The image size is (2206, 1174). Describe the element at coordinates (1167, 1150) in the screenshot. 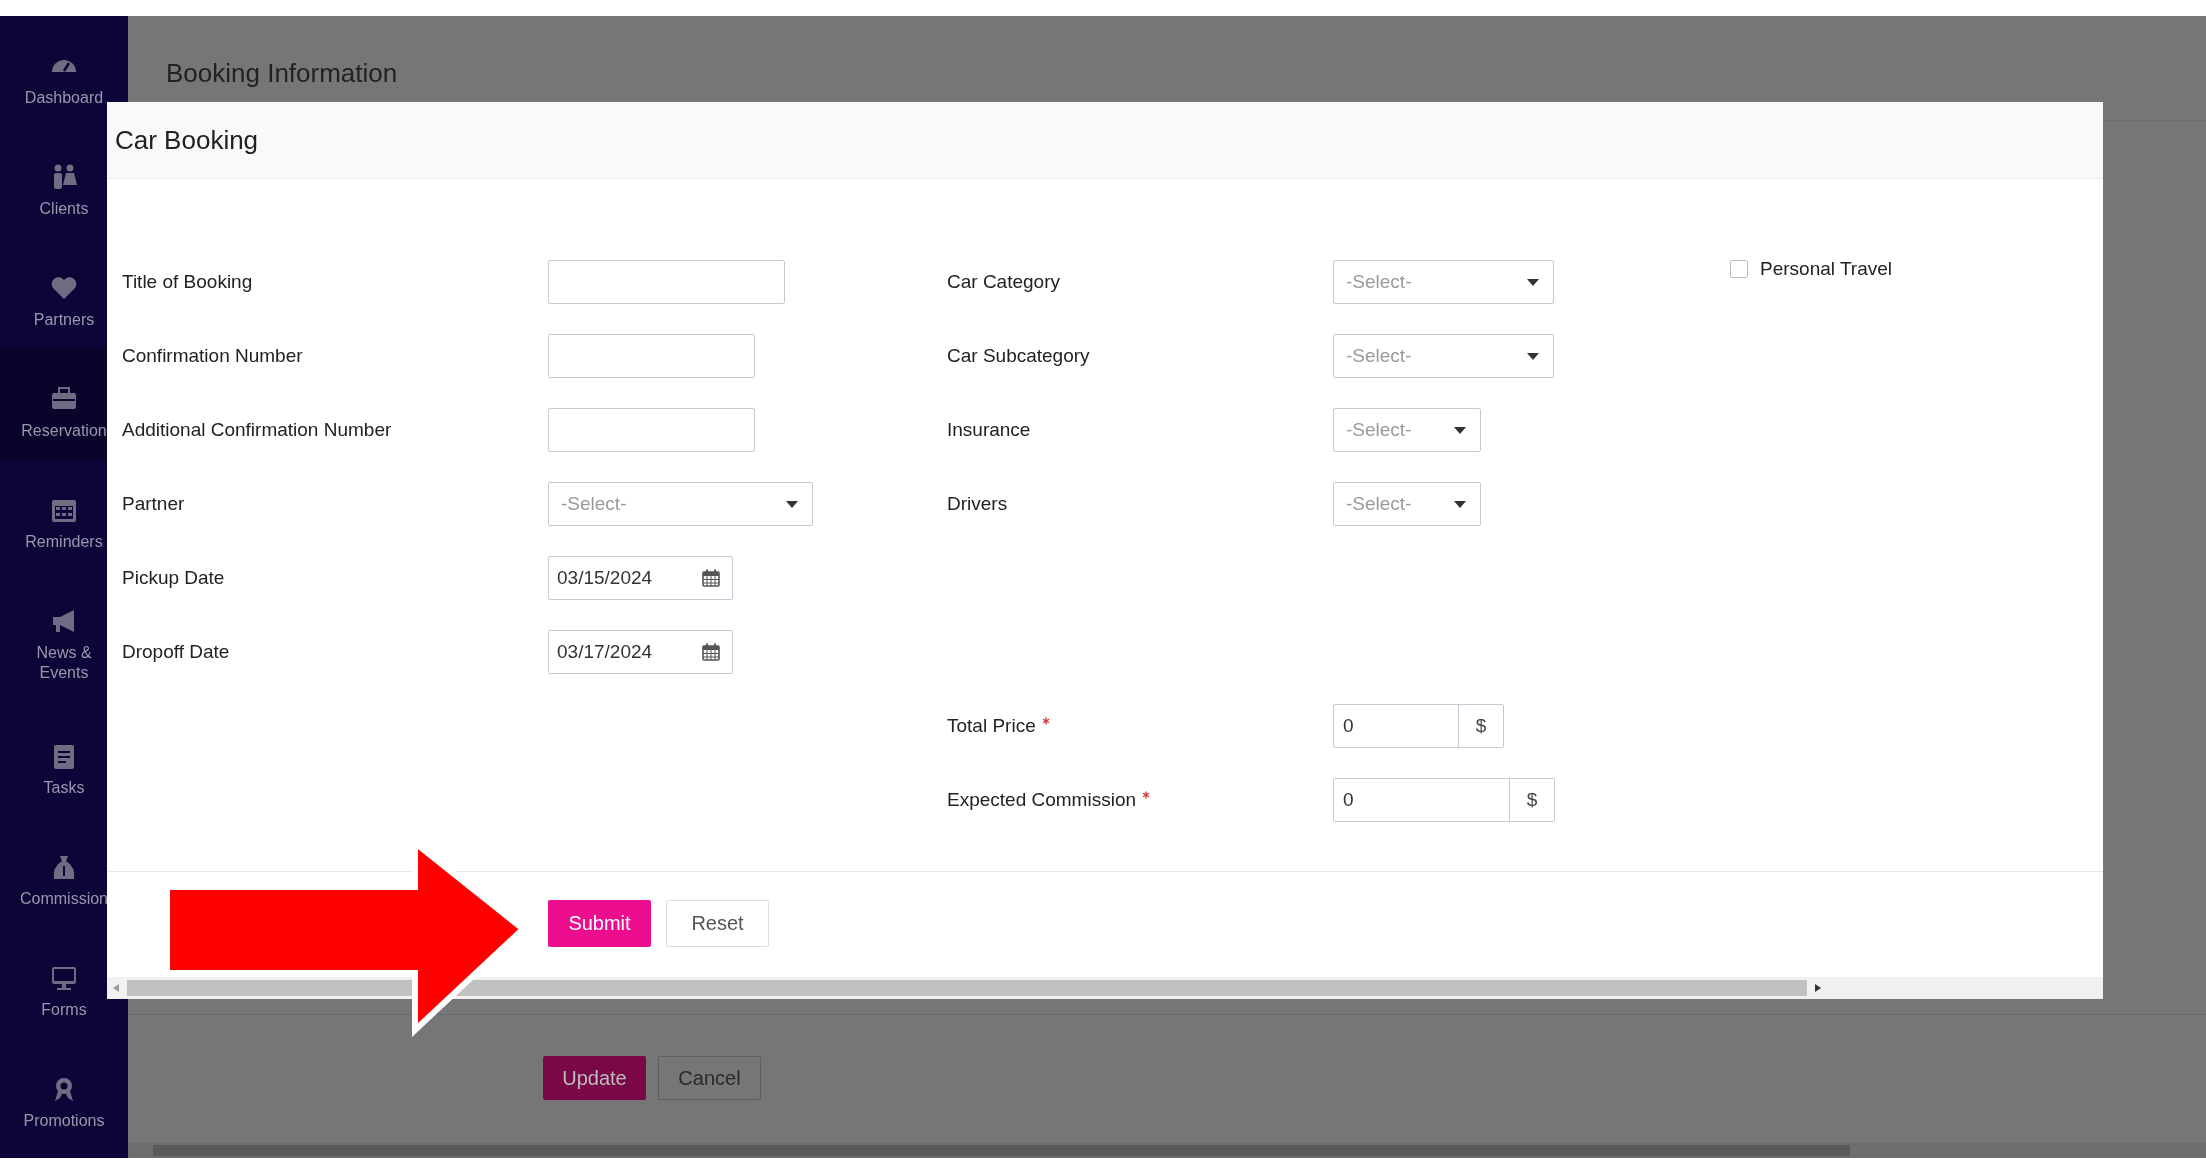

I see `page-scrollbar` at that location.